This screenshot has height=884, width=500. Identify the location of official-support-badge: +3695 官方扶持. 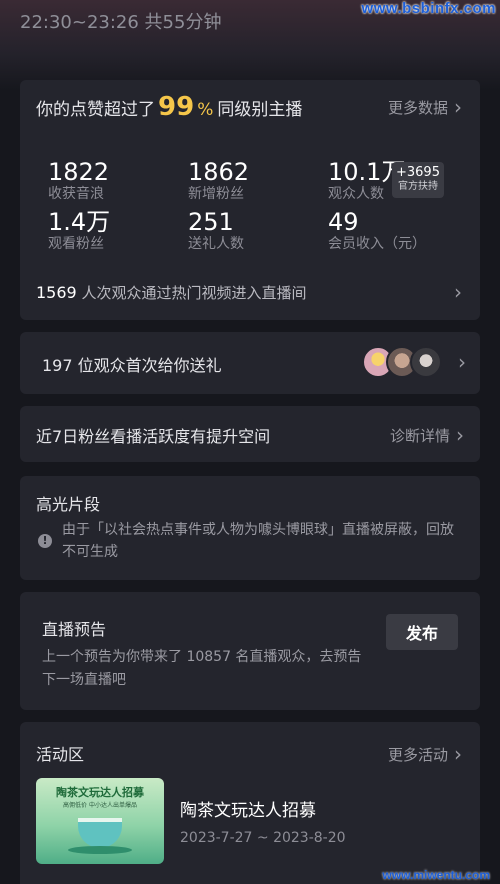
(418, 180).